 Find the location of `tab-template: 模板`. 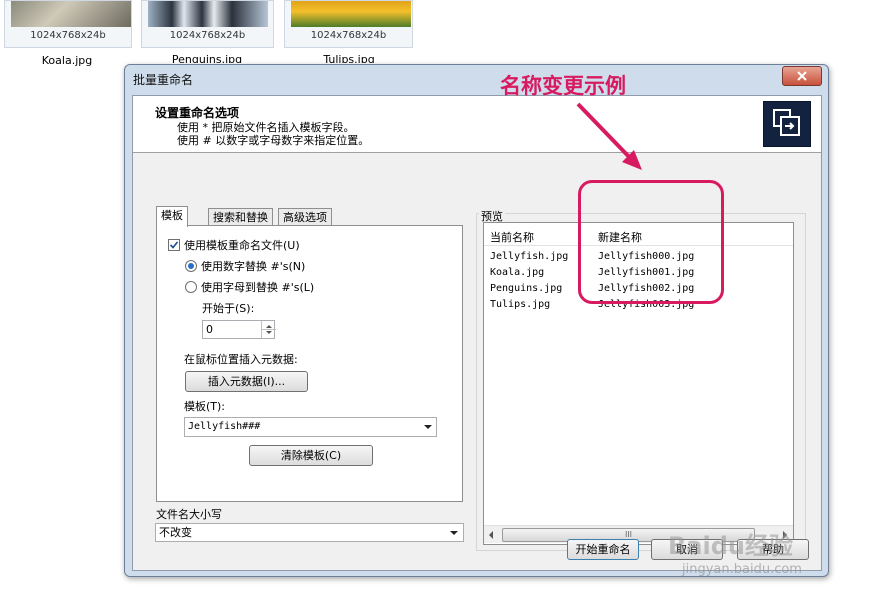

tab-template: 模板 is located at coordinates (172, 216).